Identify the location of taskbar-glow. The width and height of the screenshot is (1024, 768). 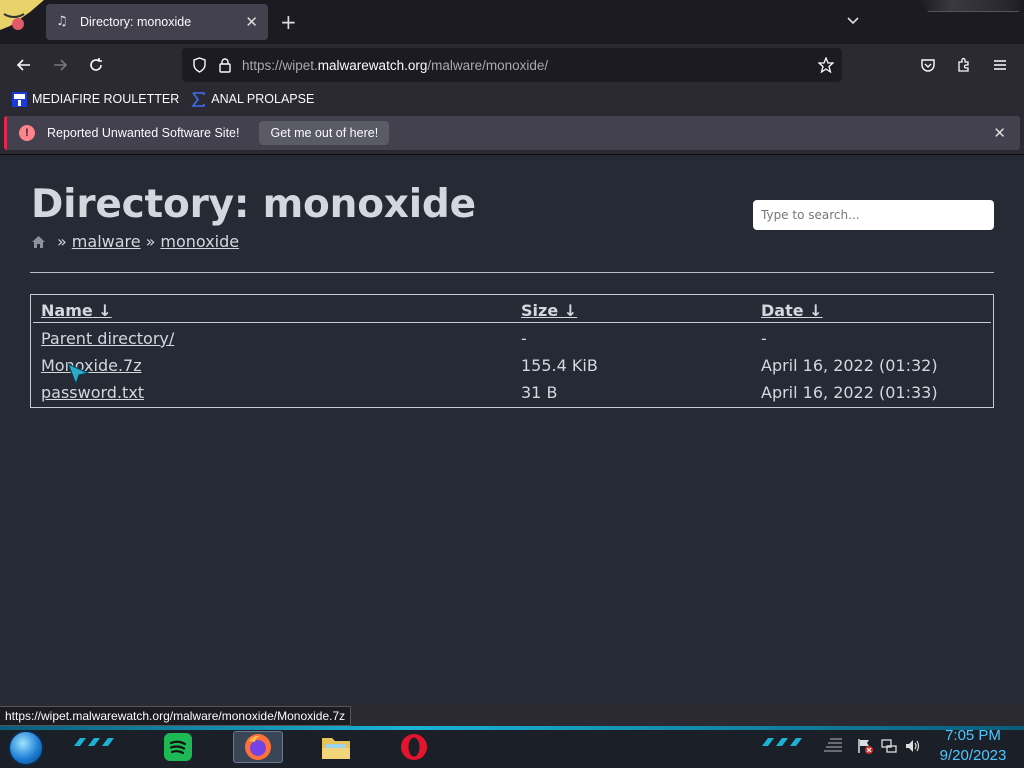
(512, 728).